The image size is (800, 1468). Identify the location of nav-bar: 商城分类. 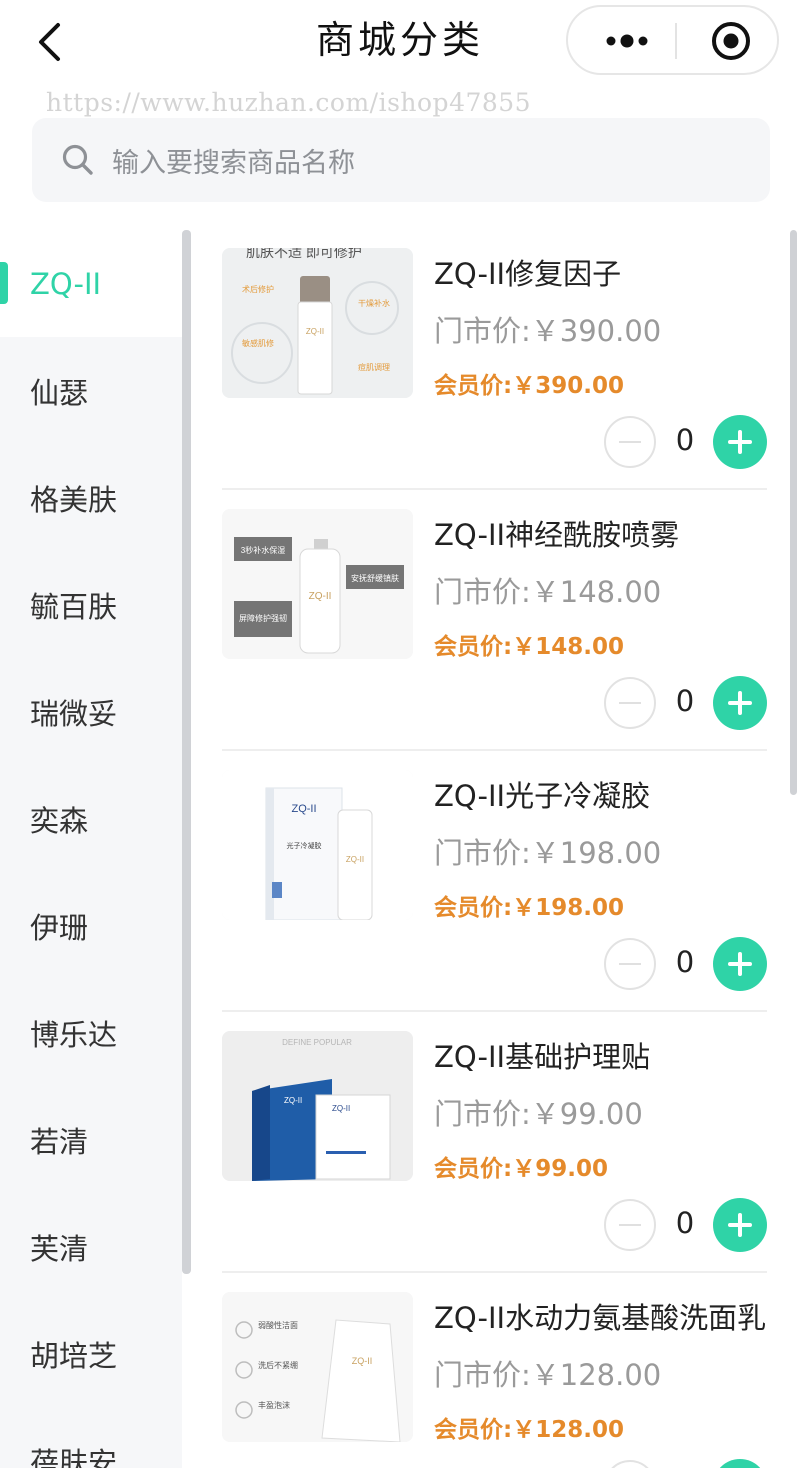
(400, 42).